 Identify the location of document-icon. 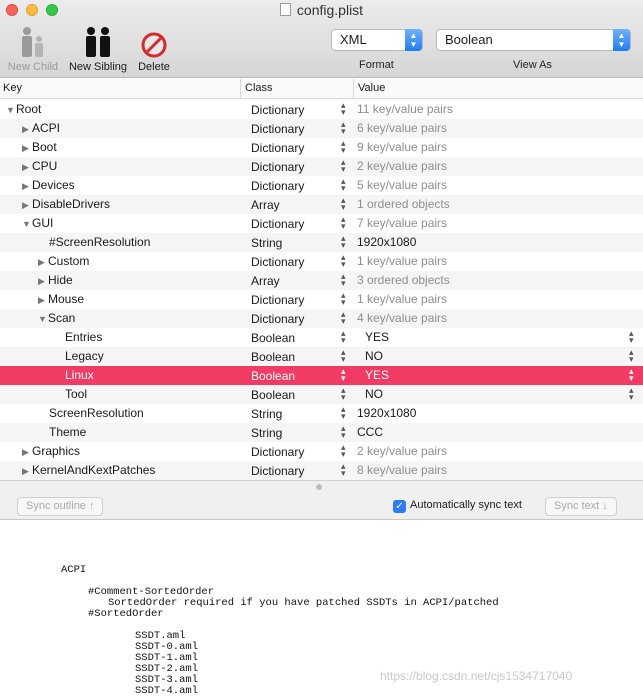
(285, 9).